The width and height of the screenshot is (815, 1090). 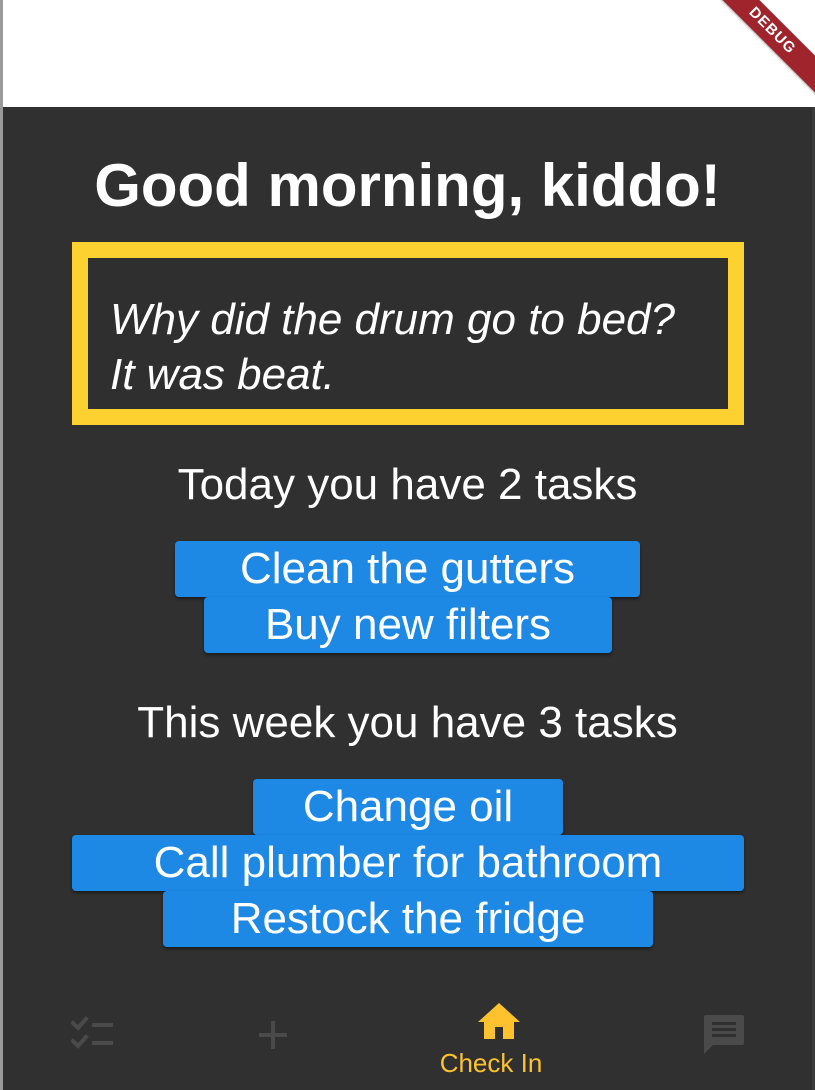 I want to click on chat-icon, so click(x=724, y=1034).